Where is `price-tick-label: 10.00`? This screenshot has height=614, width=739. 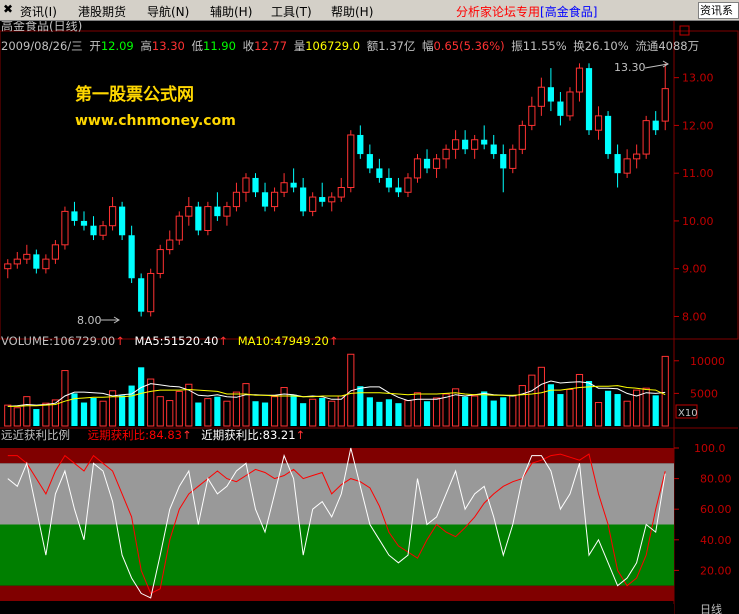 price-tick-label: 10.00 is located at coordinates (698, 221).